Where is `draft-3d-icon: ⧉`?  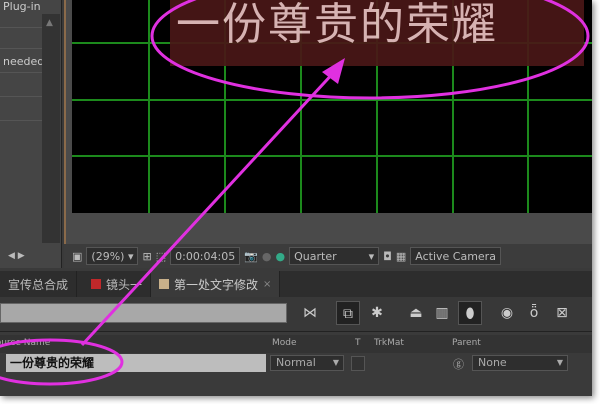 draft-3d-icon: ⧉ is located at coordinates (348, 313).